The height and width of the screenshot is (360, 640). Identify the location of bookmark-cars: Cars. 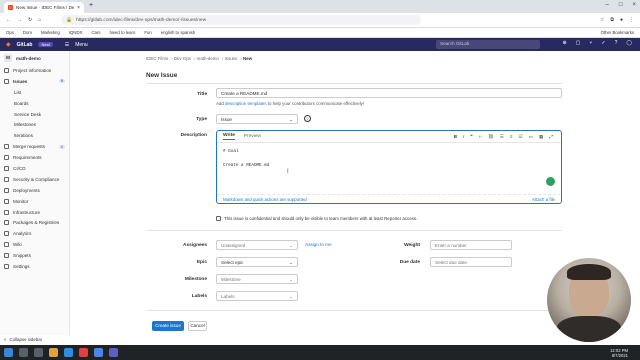
(95, 32).